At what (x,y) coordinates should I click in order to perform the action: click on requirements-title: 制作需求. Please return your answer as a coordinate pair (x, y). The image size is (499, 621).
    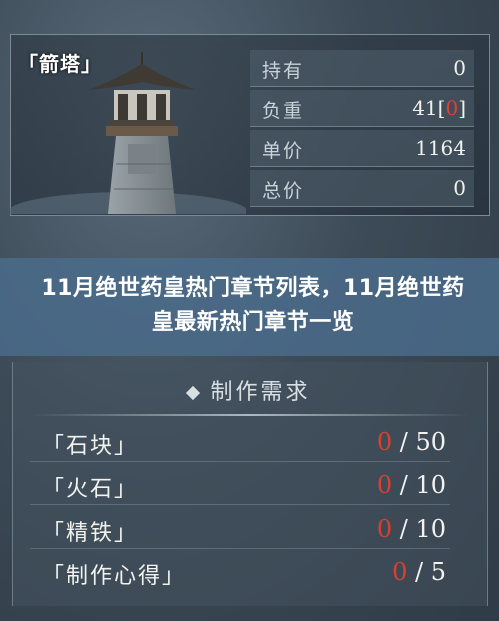
    Looking at the image, I should click on (260, 392).